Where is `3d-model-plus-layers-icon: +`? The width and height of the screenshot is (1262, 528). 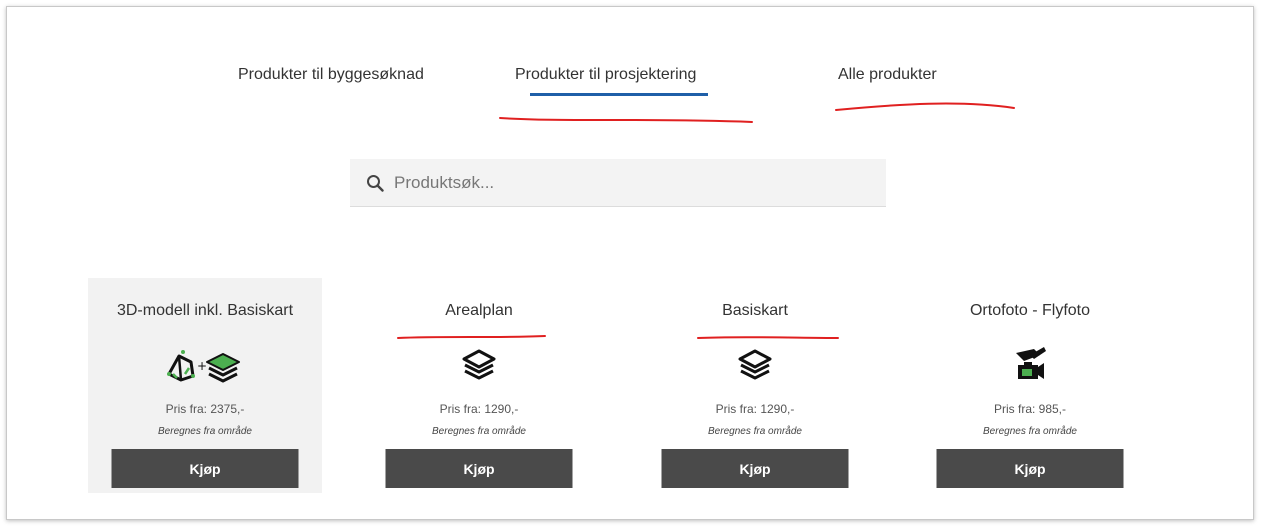 3d-model-plus-layers-icon: + is located at coordinates (205, 365).